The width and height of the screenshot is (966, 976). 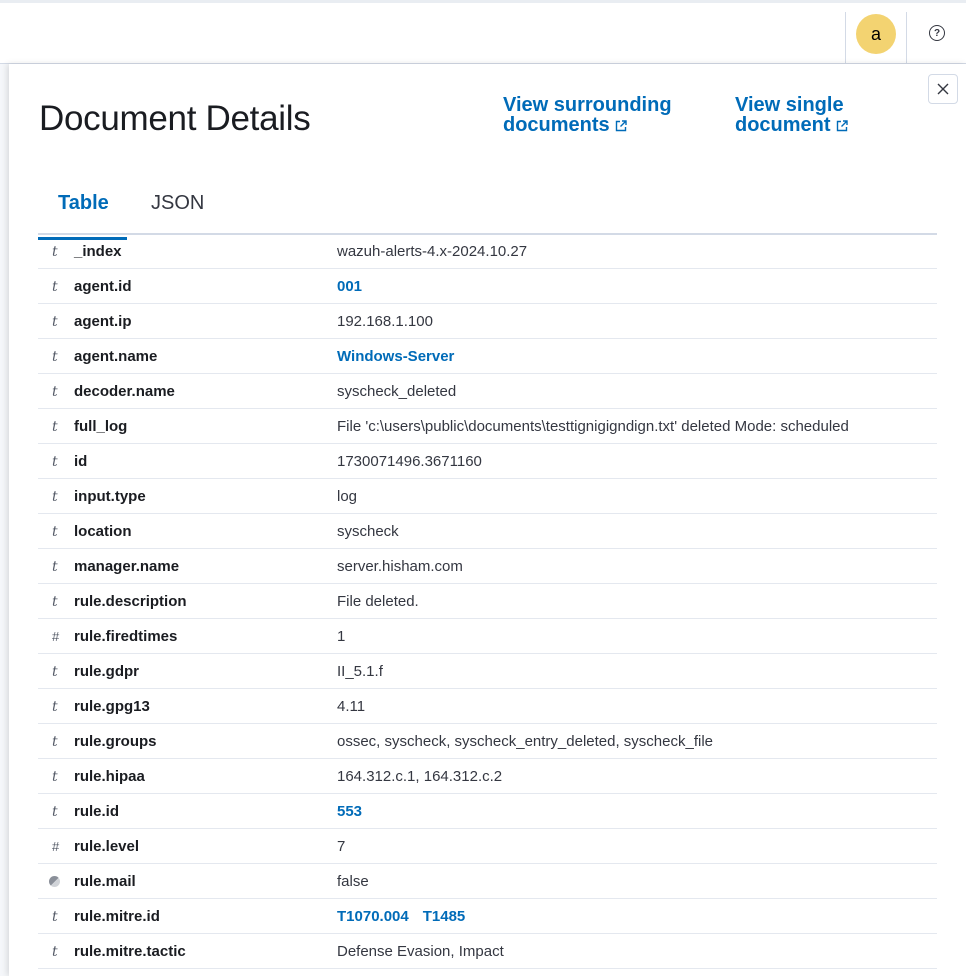 I want to click on table-row: t _index wazuh-alerts-4.x-2024.10.27, so click(x=487, y=251).